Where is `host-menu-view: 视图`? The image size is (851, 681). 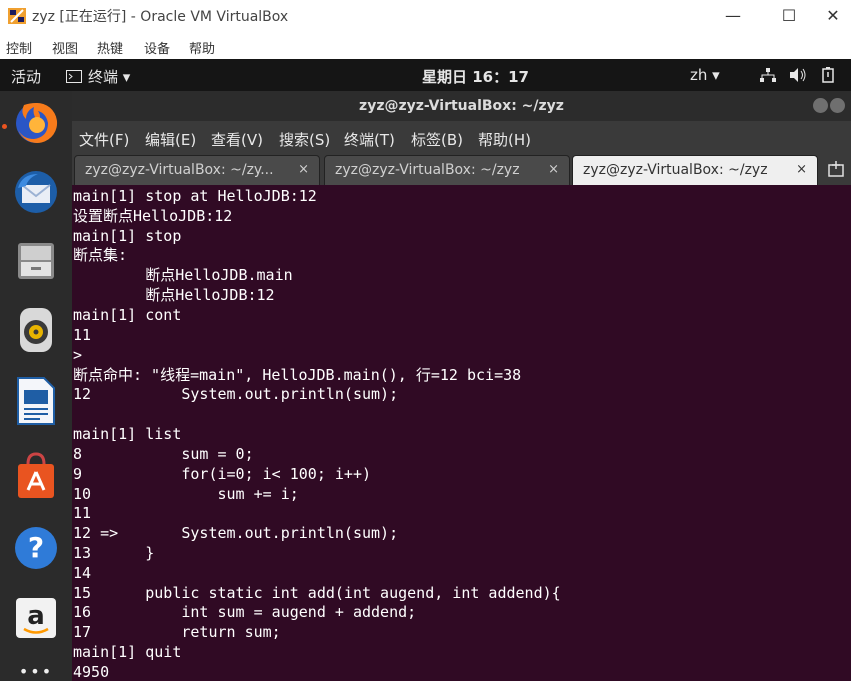
host-menu-view: 视图 is located at coordinates (65, 47).